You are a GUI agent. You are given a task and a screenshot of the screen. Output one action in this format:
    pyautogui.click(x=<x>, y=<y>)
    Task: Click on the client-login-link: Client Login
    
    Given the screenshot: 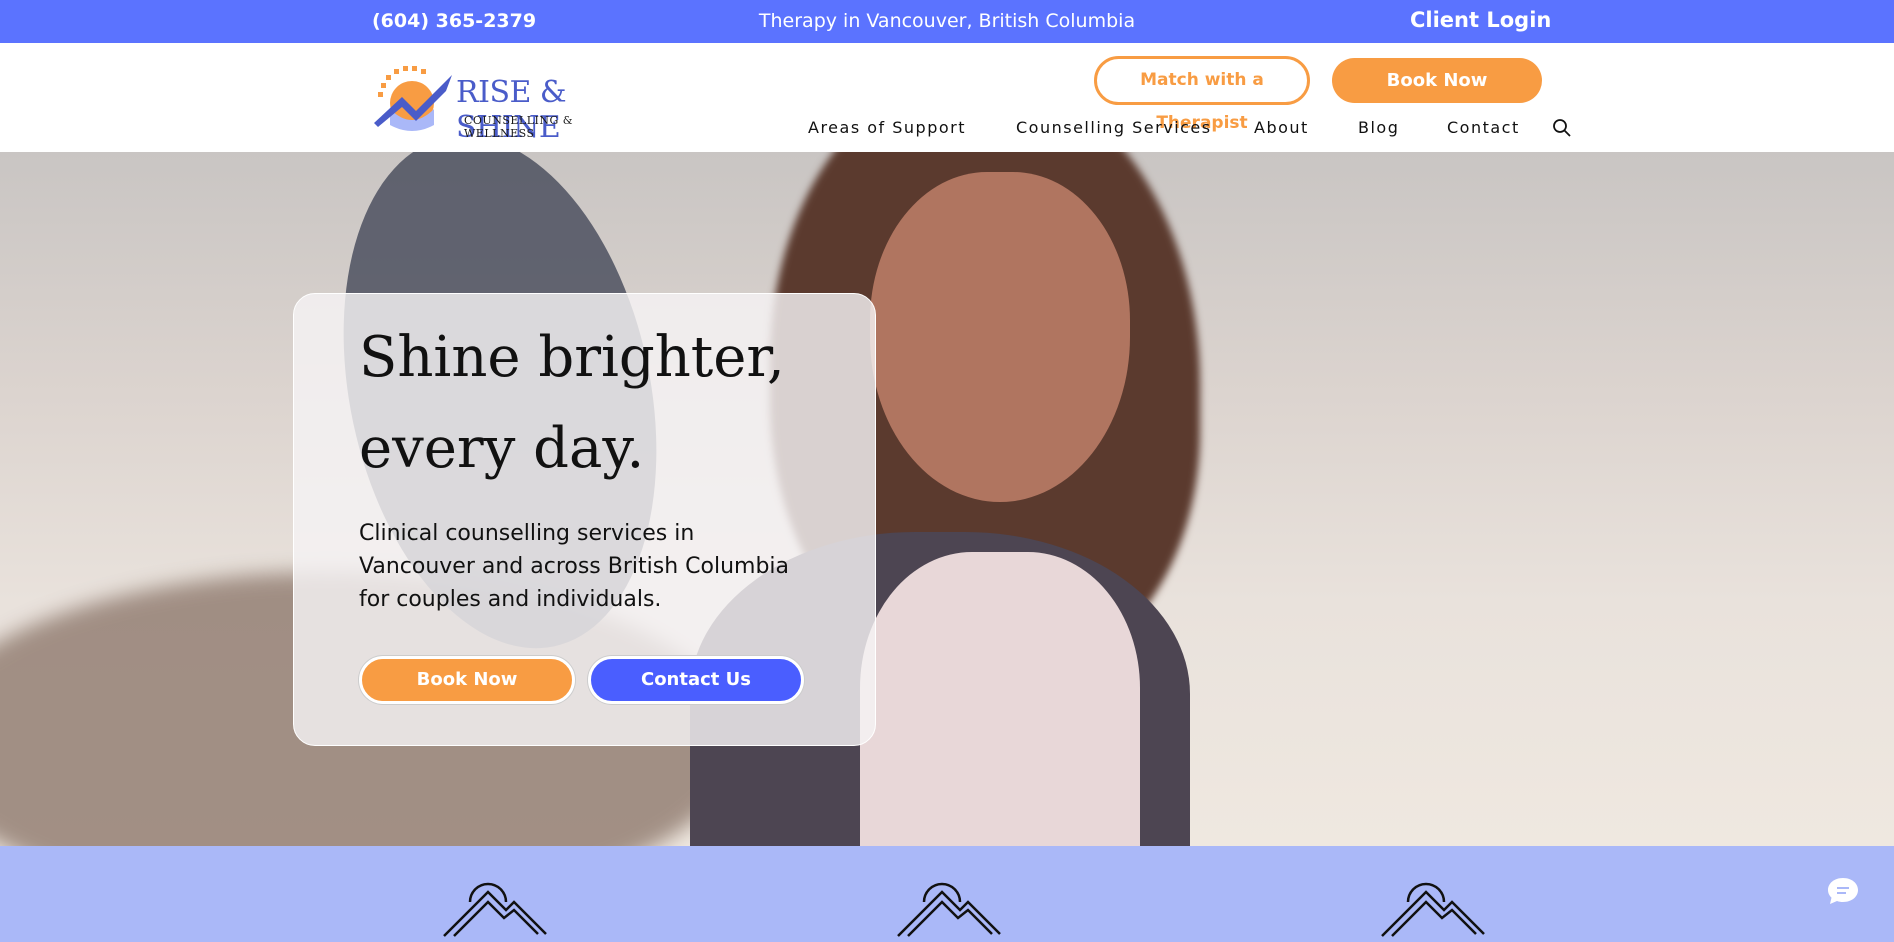 What is the action you would take?
    pyautogui.click(x=1480, y=20)
    